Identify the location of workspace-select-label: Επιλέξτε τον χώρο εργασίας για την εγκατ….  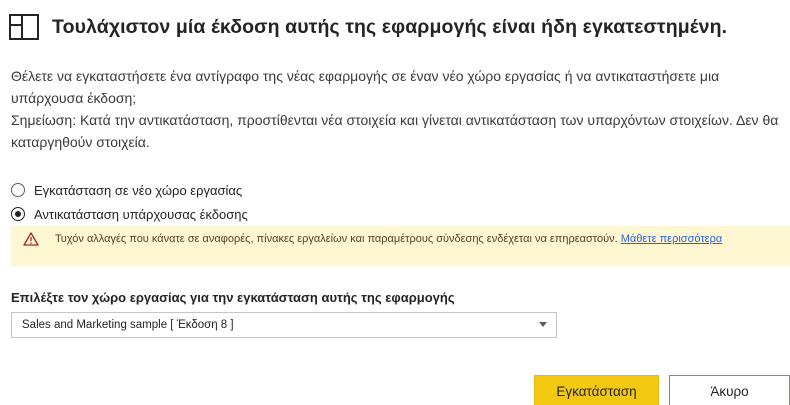
(233, 297).